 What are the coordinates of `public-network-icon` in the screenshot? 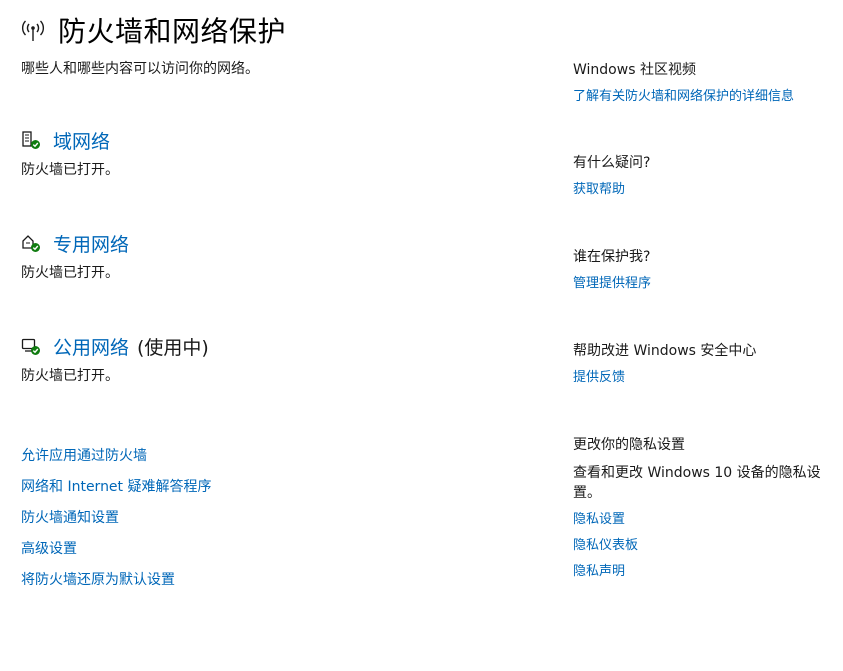 It's located at (31, 346).